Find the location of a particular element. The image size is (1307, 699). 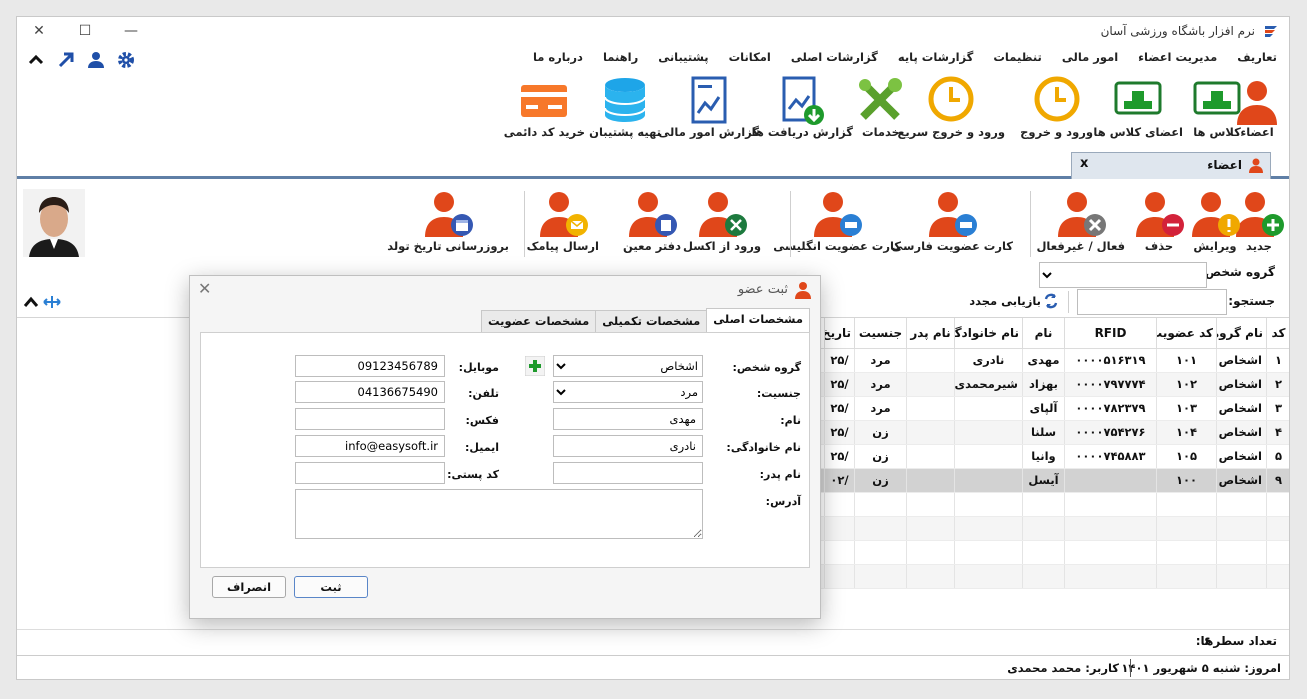

toolbar-card-en: کارت عضویت انگلیسی is located at coordinates (837, 221).